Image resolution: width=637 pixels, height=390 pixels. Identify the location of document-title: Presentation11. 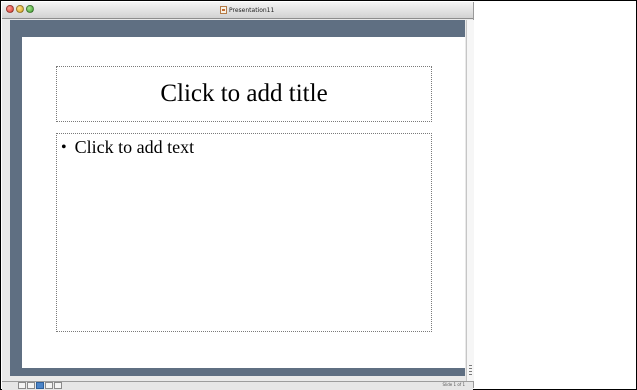
(247, 10).